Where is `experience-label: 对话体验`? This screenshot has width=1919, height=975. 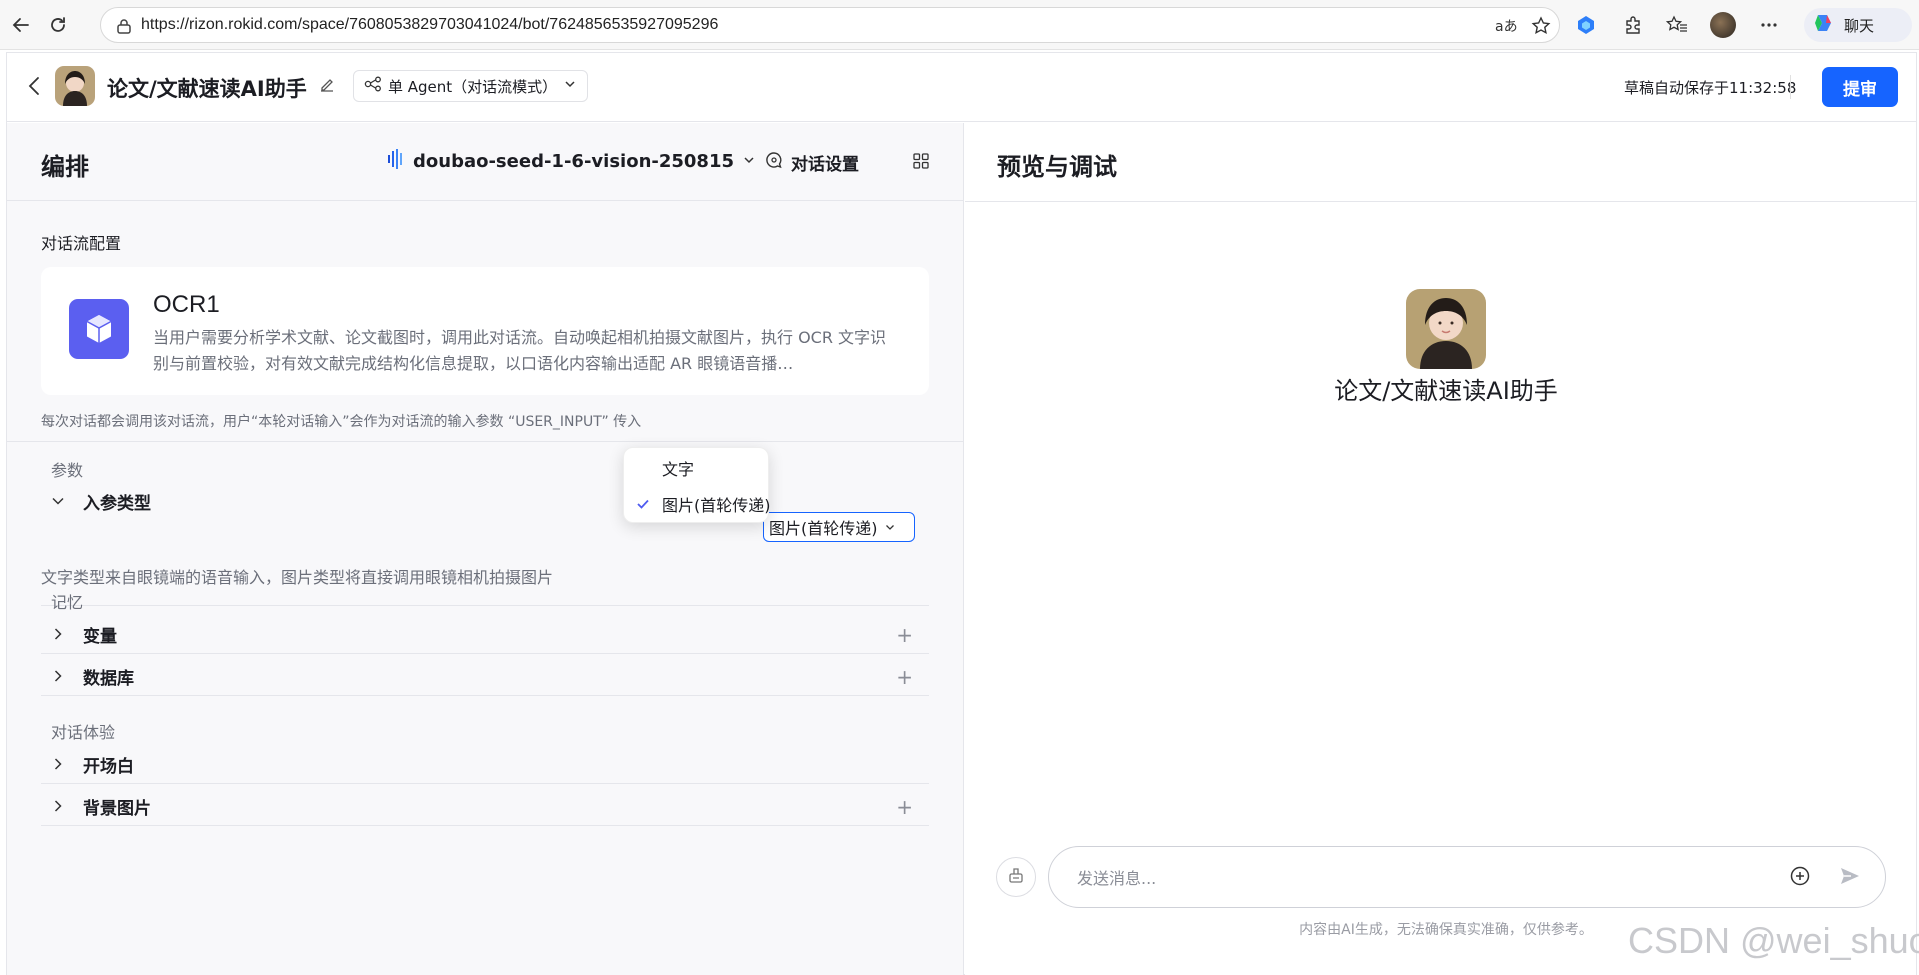 experience-label: 对话体验 is located at coordinates (83, 732).